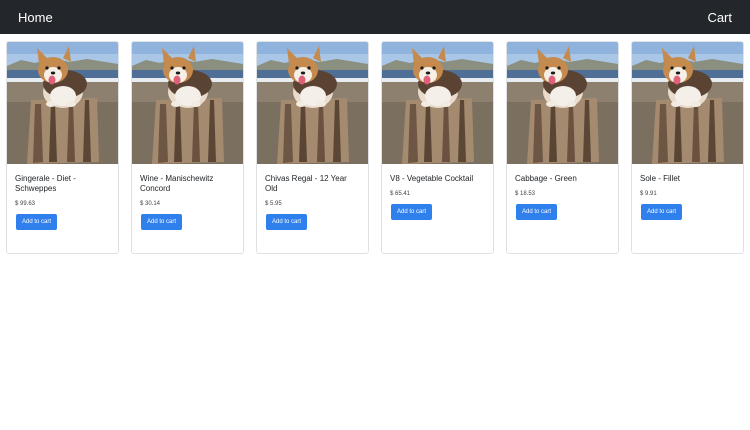 The height and width of the screenshot is (430, 750). I want to click on product-price: $ 65.41, so click(400, 194).